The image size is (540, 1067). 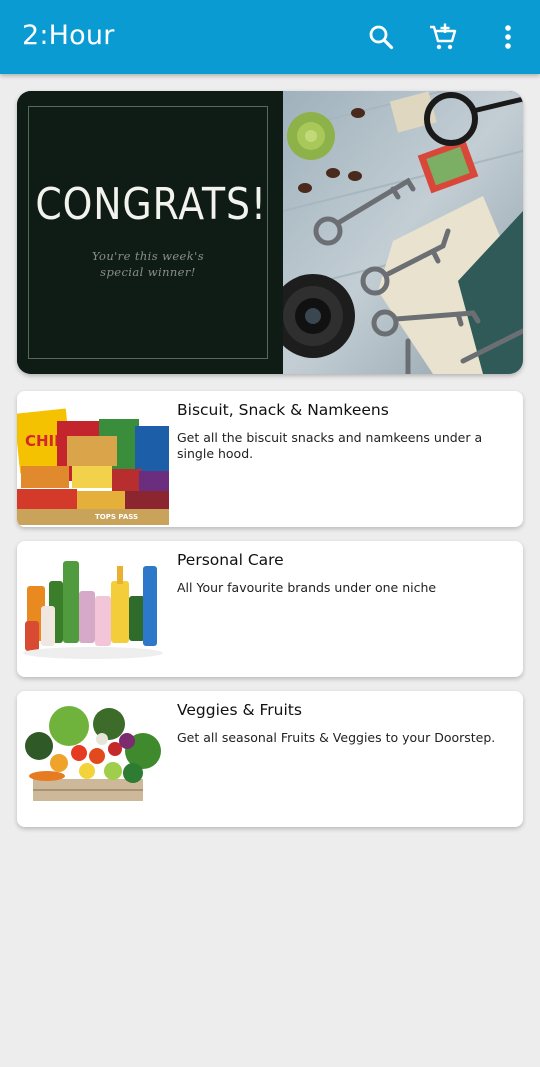 I want to click on banner-keys-image, so click(x=397, y=232).